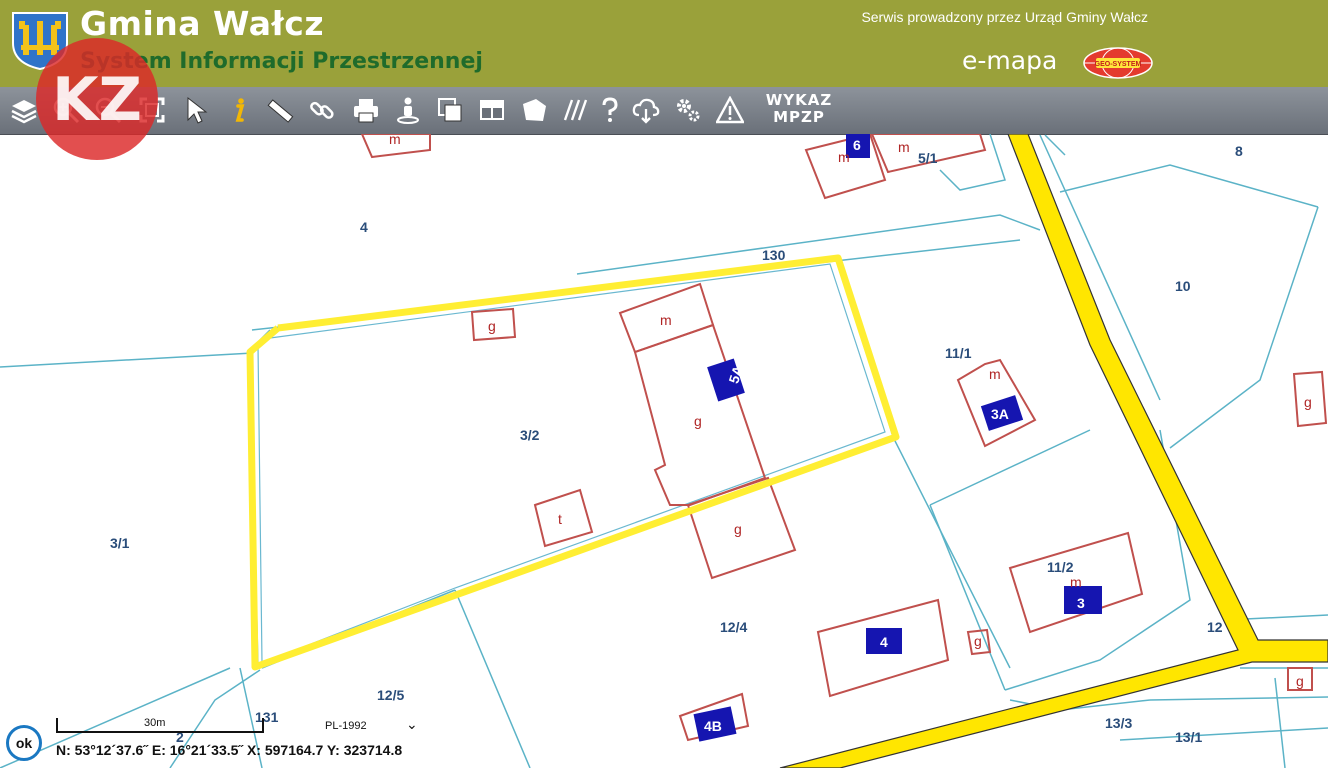  I want to click on link-icon, so click(322, 110).